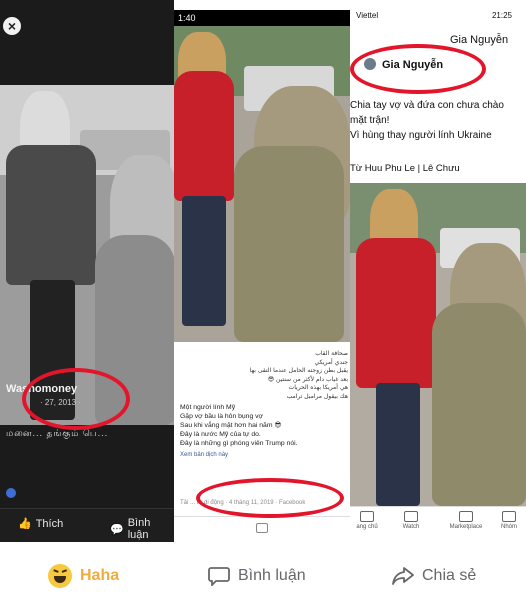  Describe the element at coordinates (411, 516) in the screenshot. I see `video-icon` at that location.